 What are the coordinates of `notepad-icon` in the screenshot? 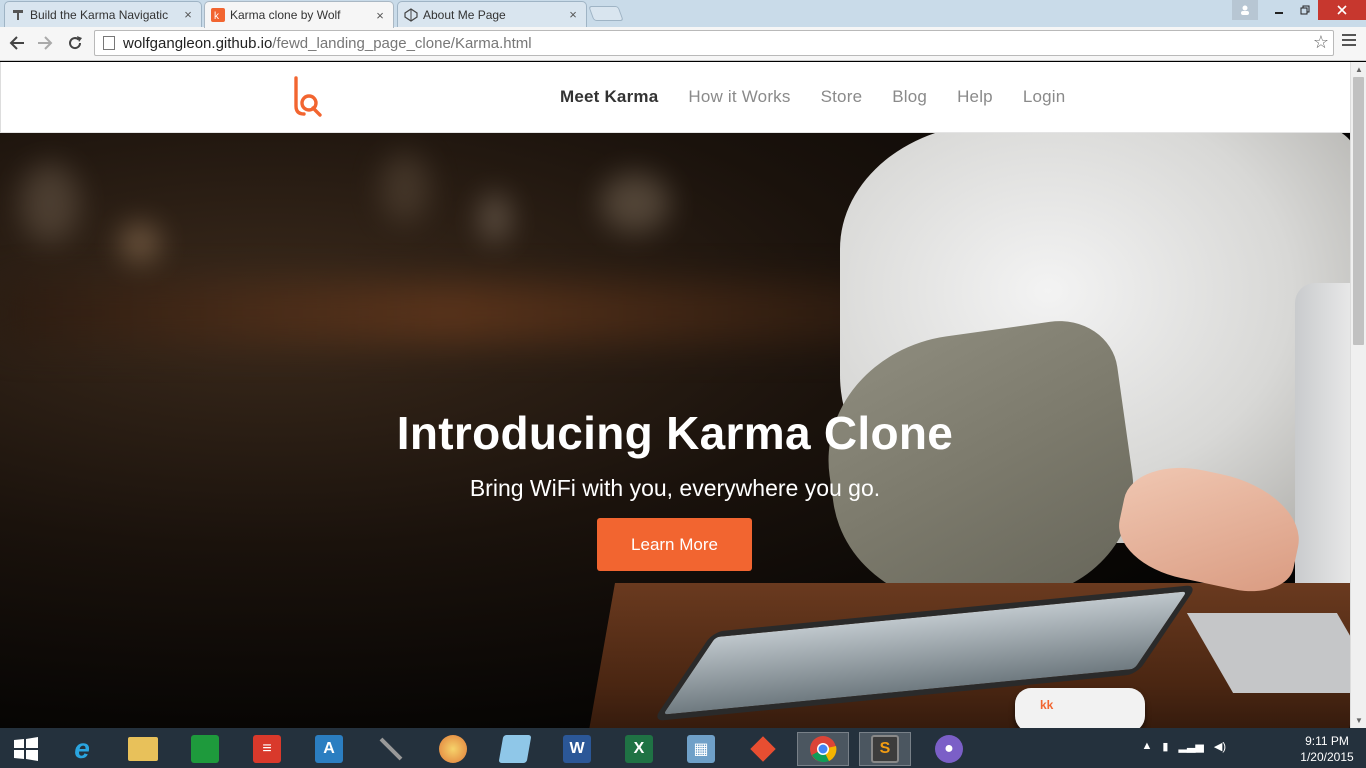 It's located at (515, 749).